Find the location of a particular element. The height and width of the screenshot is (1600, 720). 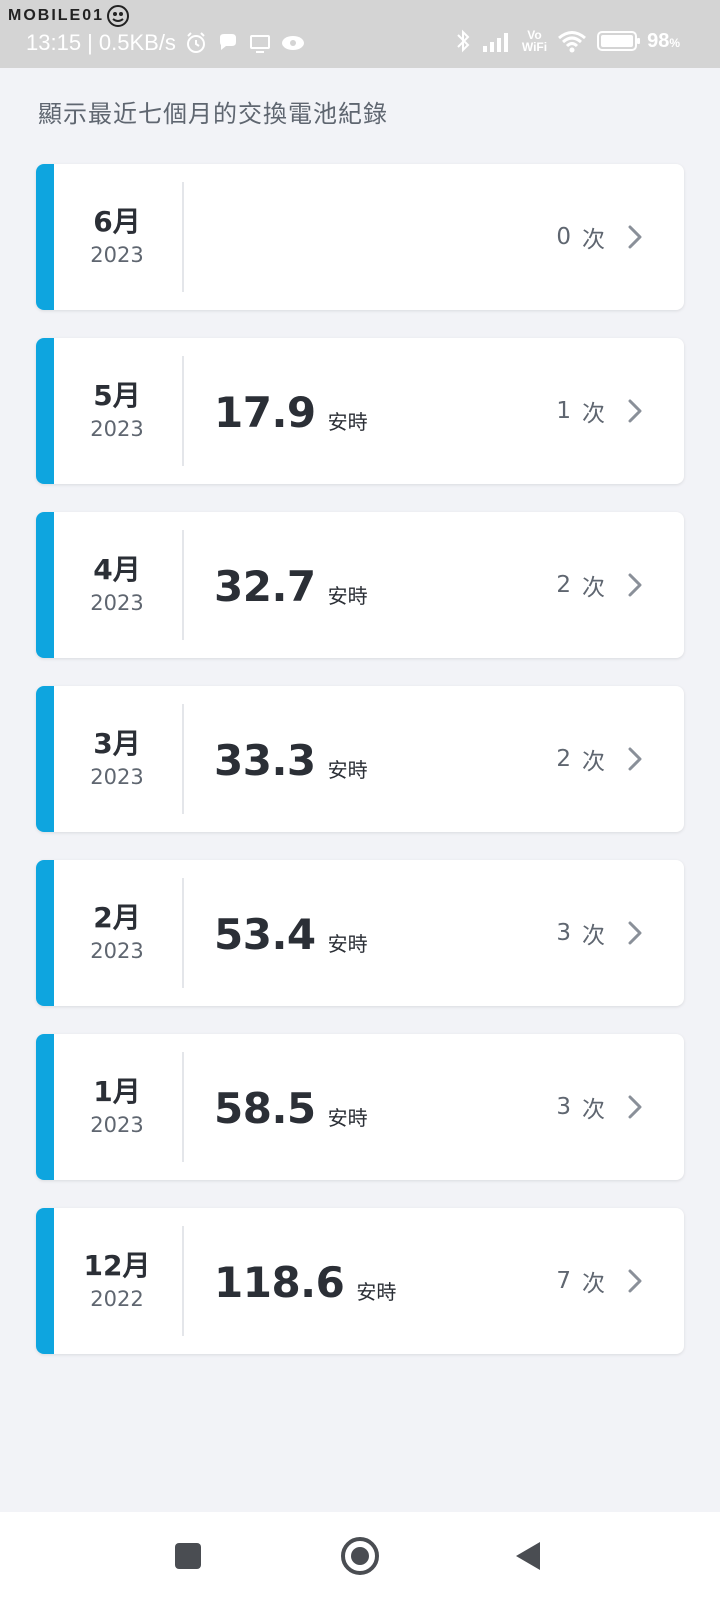

status-right: Vo WiFi 98% is located at coordinates (562, 41).